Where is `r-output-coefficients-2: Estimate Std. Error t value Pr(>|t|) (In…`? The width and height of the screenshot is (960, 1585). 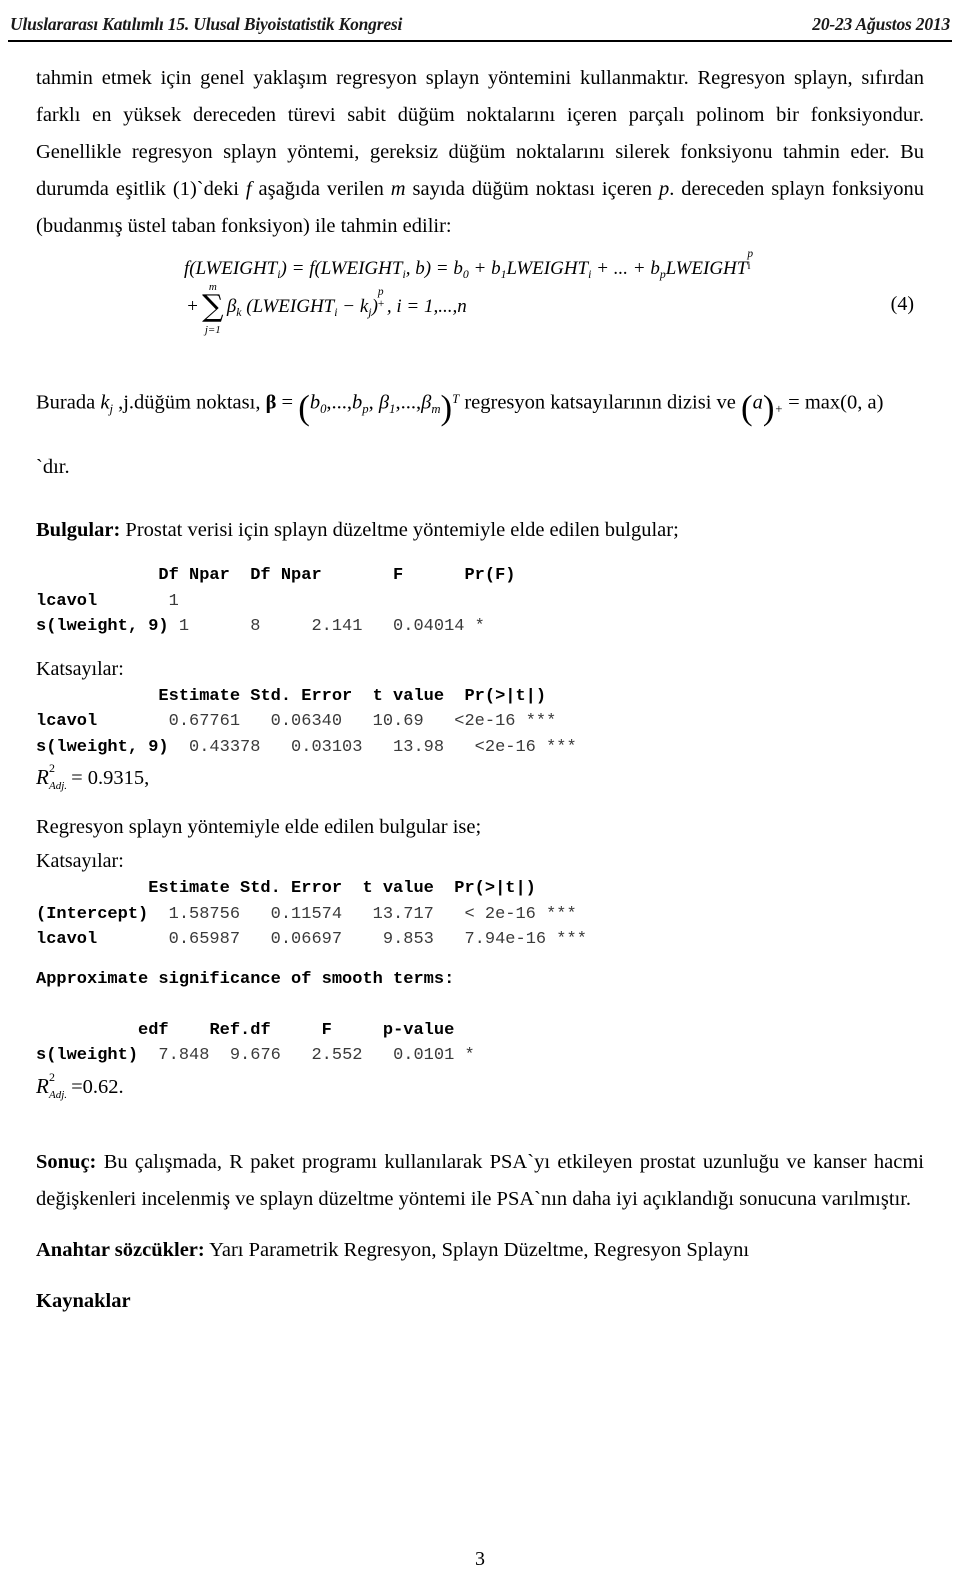
r-output-coefficients-2: Estimate Std. Error t value Pr(>|t|) (In… is located at coordinates (311, 914).